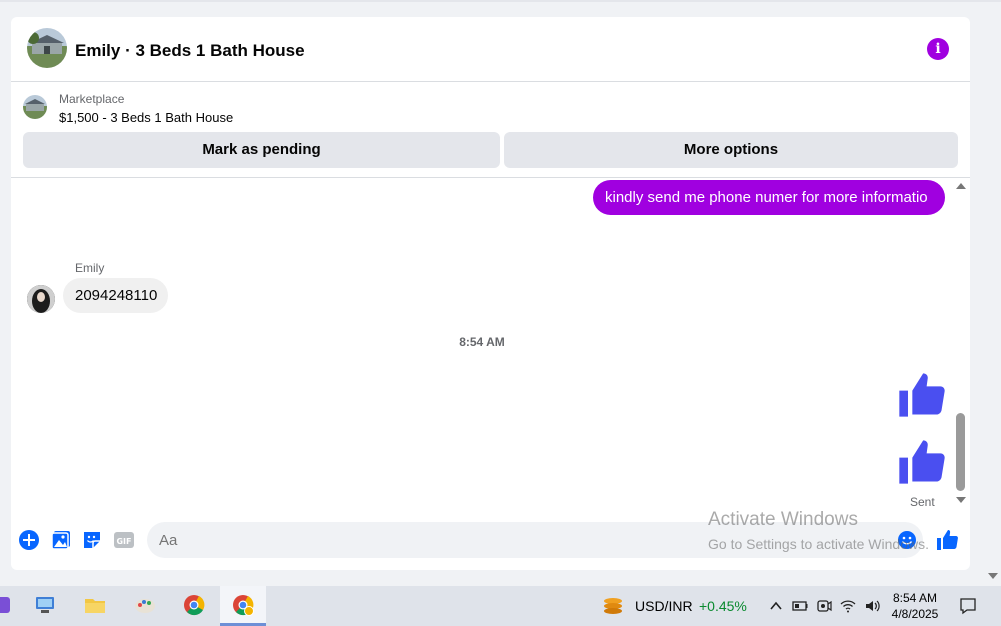  Describe the element at coordinates (41, 299) in the screenshot. I see `emily-avatar` at that location.